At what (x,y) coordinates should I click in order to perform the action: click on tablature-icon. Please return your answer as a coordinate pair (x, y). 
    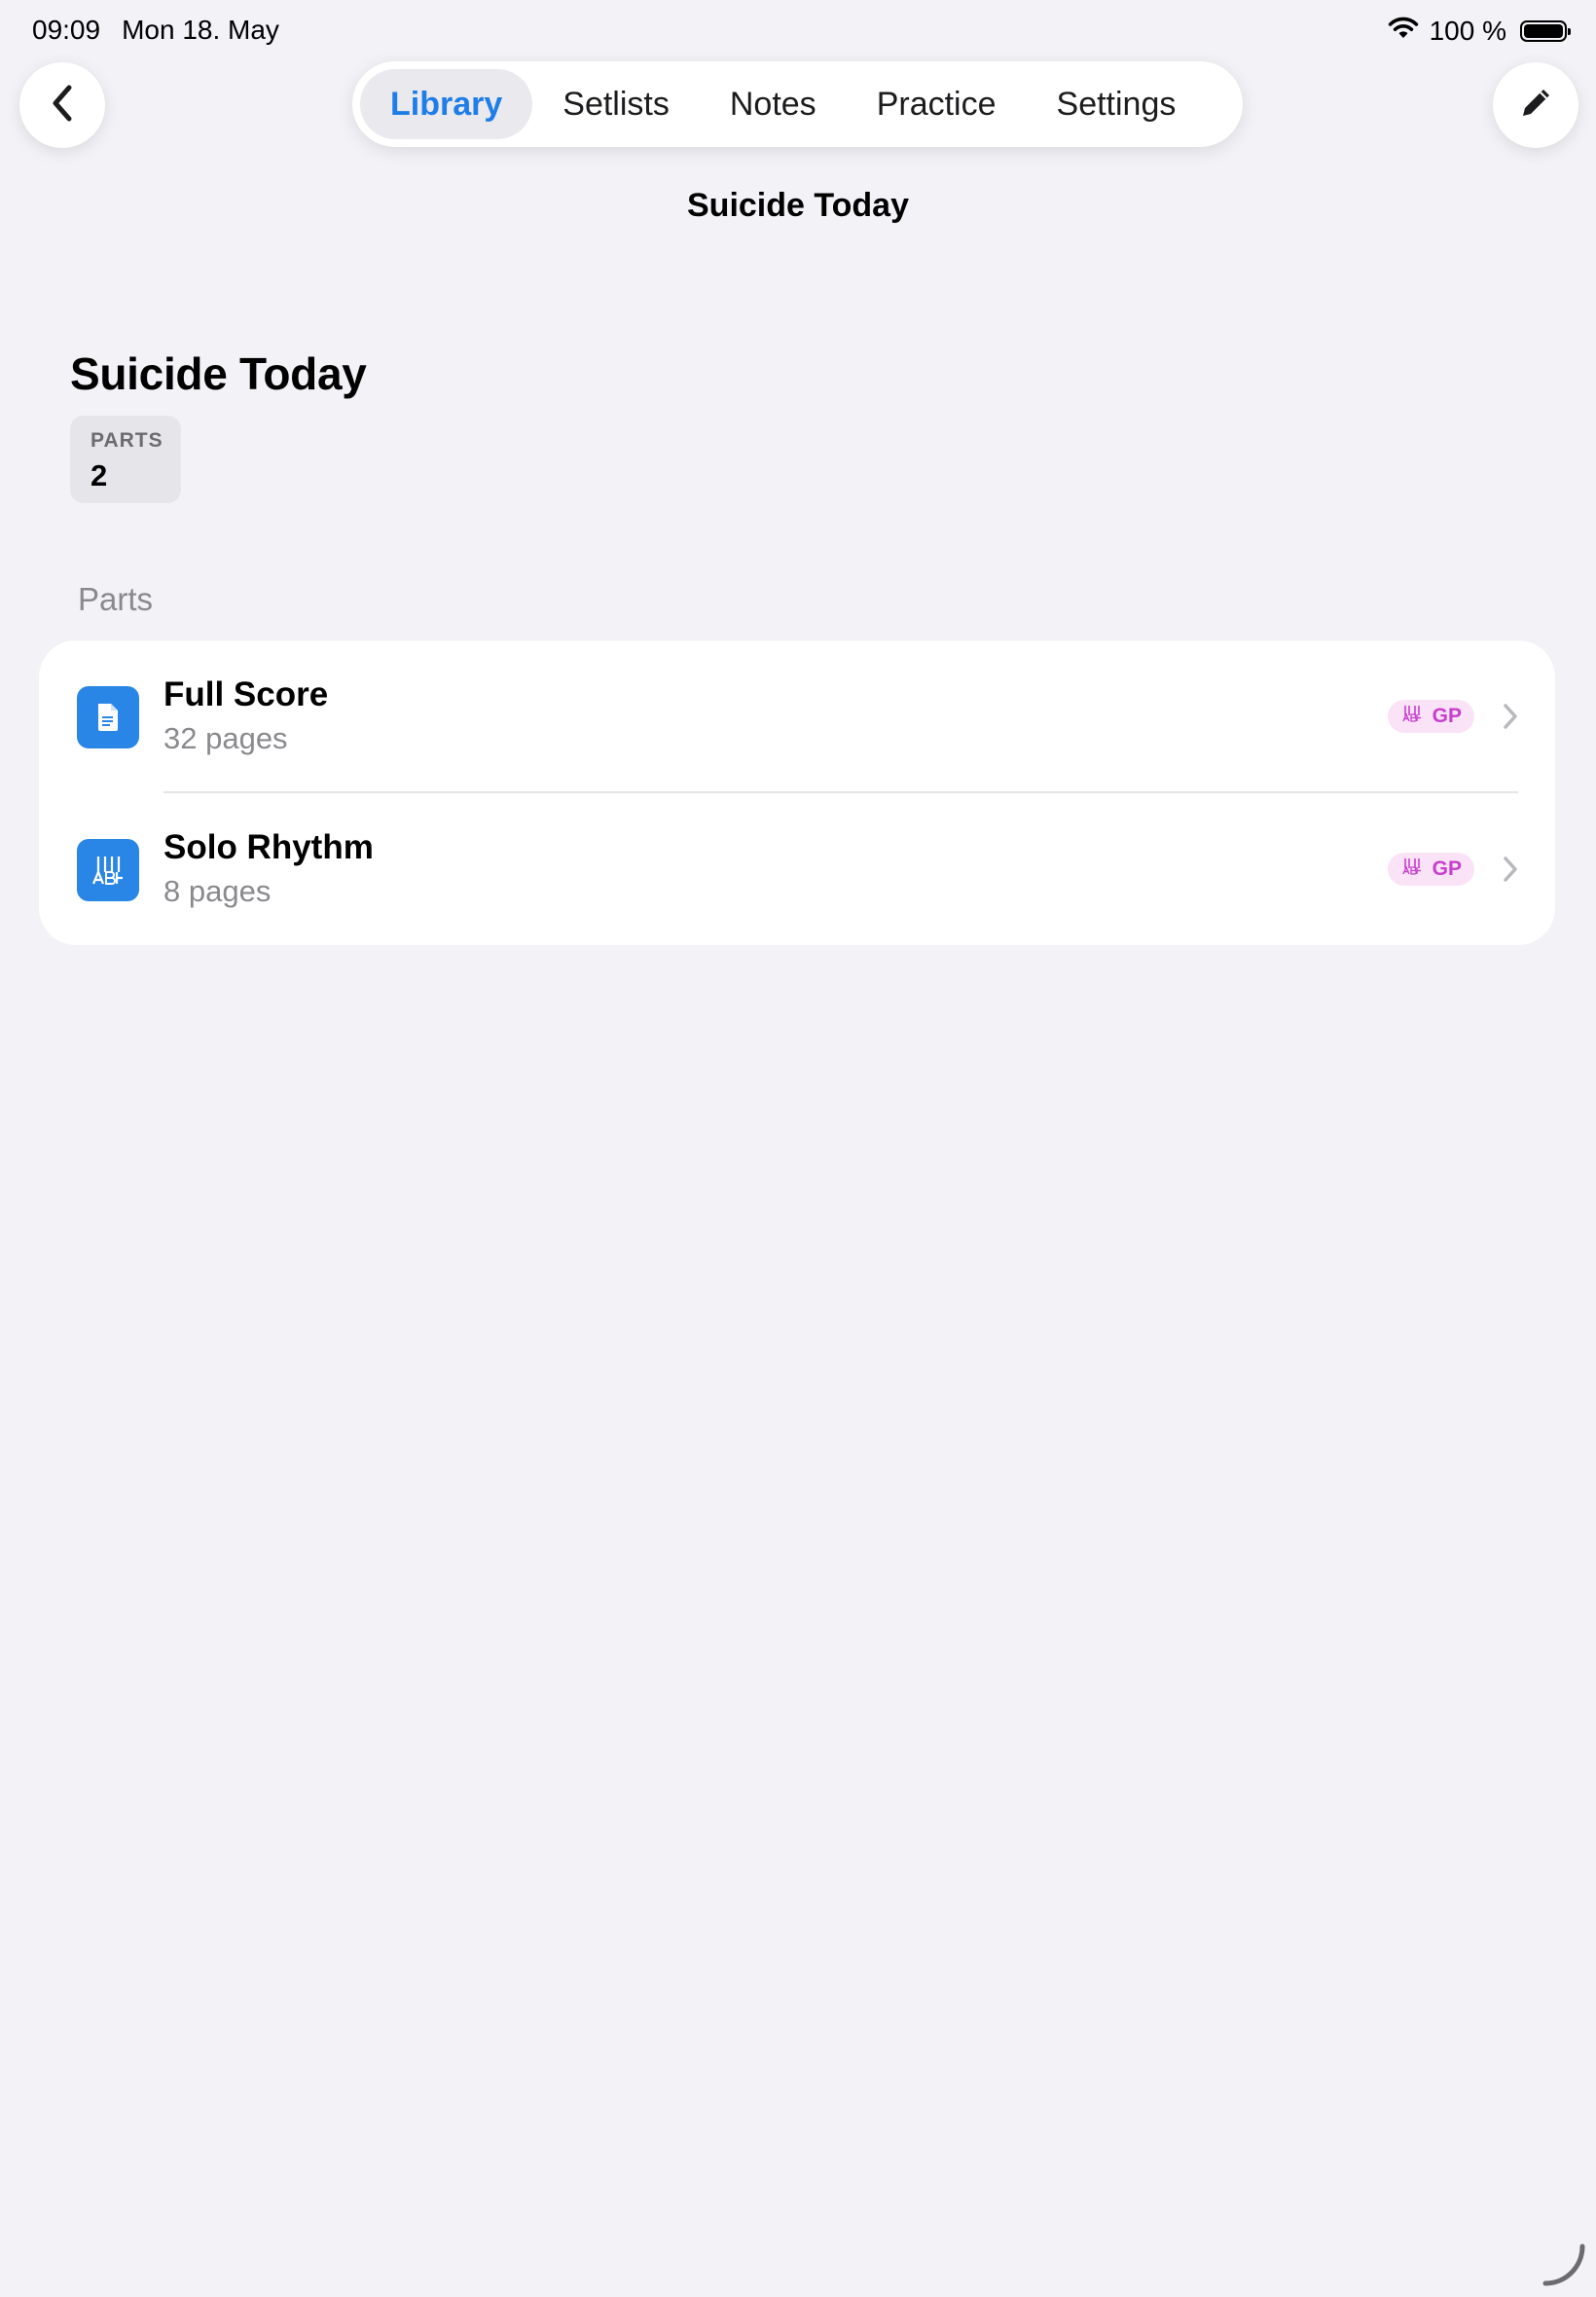
    Looking at the image, I should click on (108, 870).